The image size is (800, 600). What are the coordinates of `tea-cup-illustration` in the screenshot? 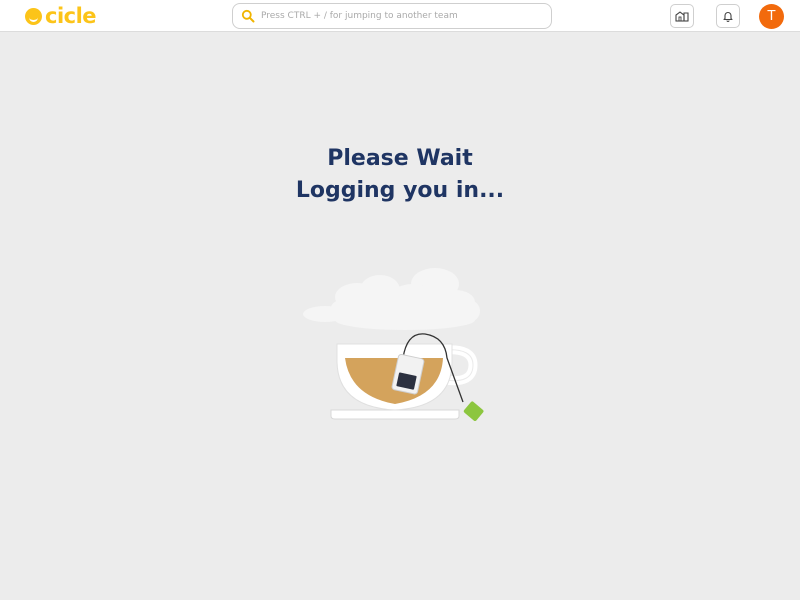 It's located at (395, 347).